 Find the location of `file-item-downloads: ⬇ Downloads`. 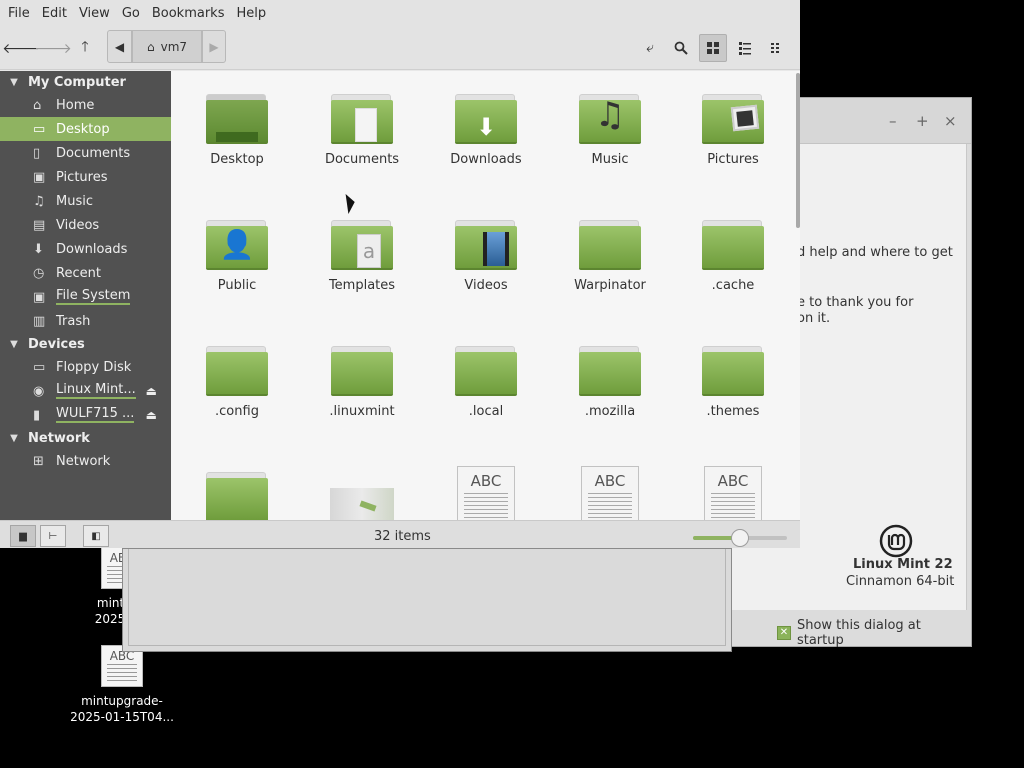

file-item-downloads: ⬇ Downloads is located at coordinates (486, 130).